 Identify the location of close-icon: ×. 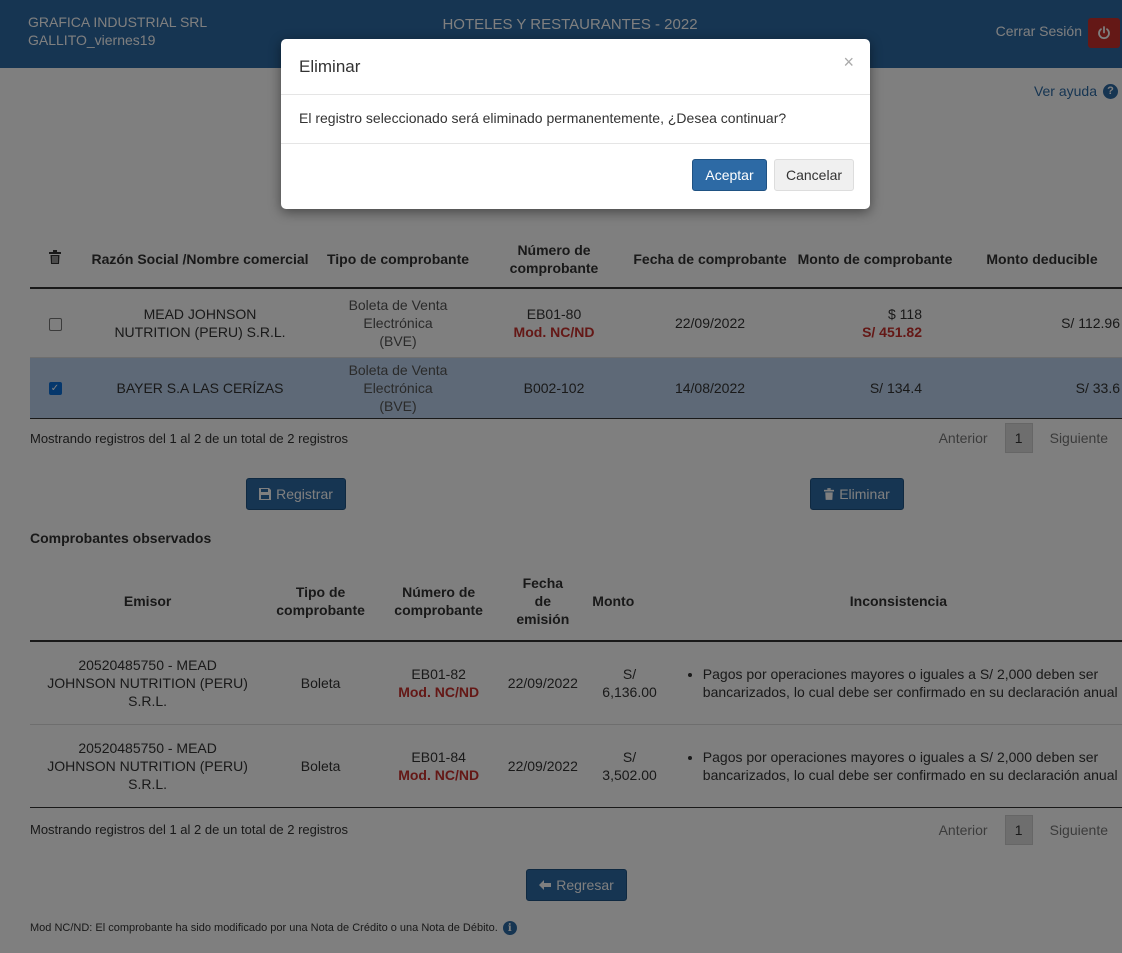
(848, 62).